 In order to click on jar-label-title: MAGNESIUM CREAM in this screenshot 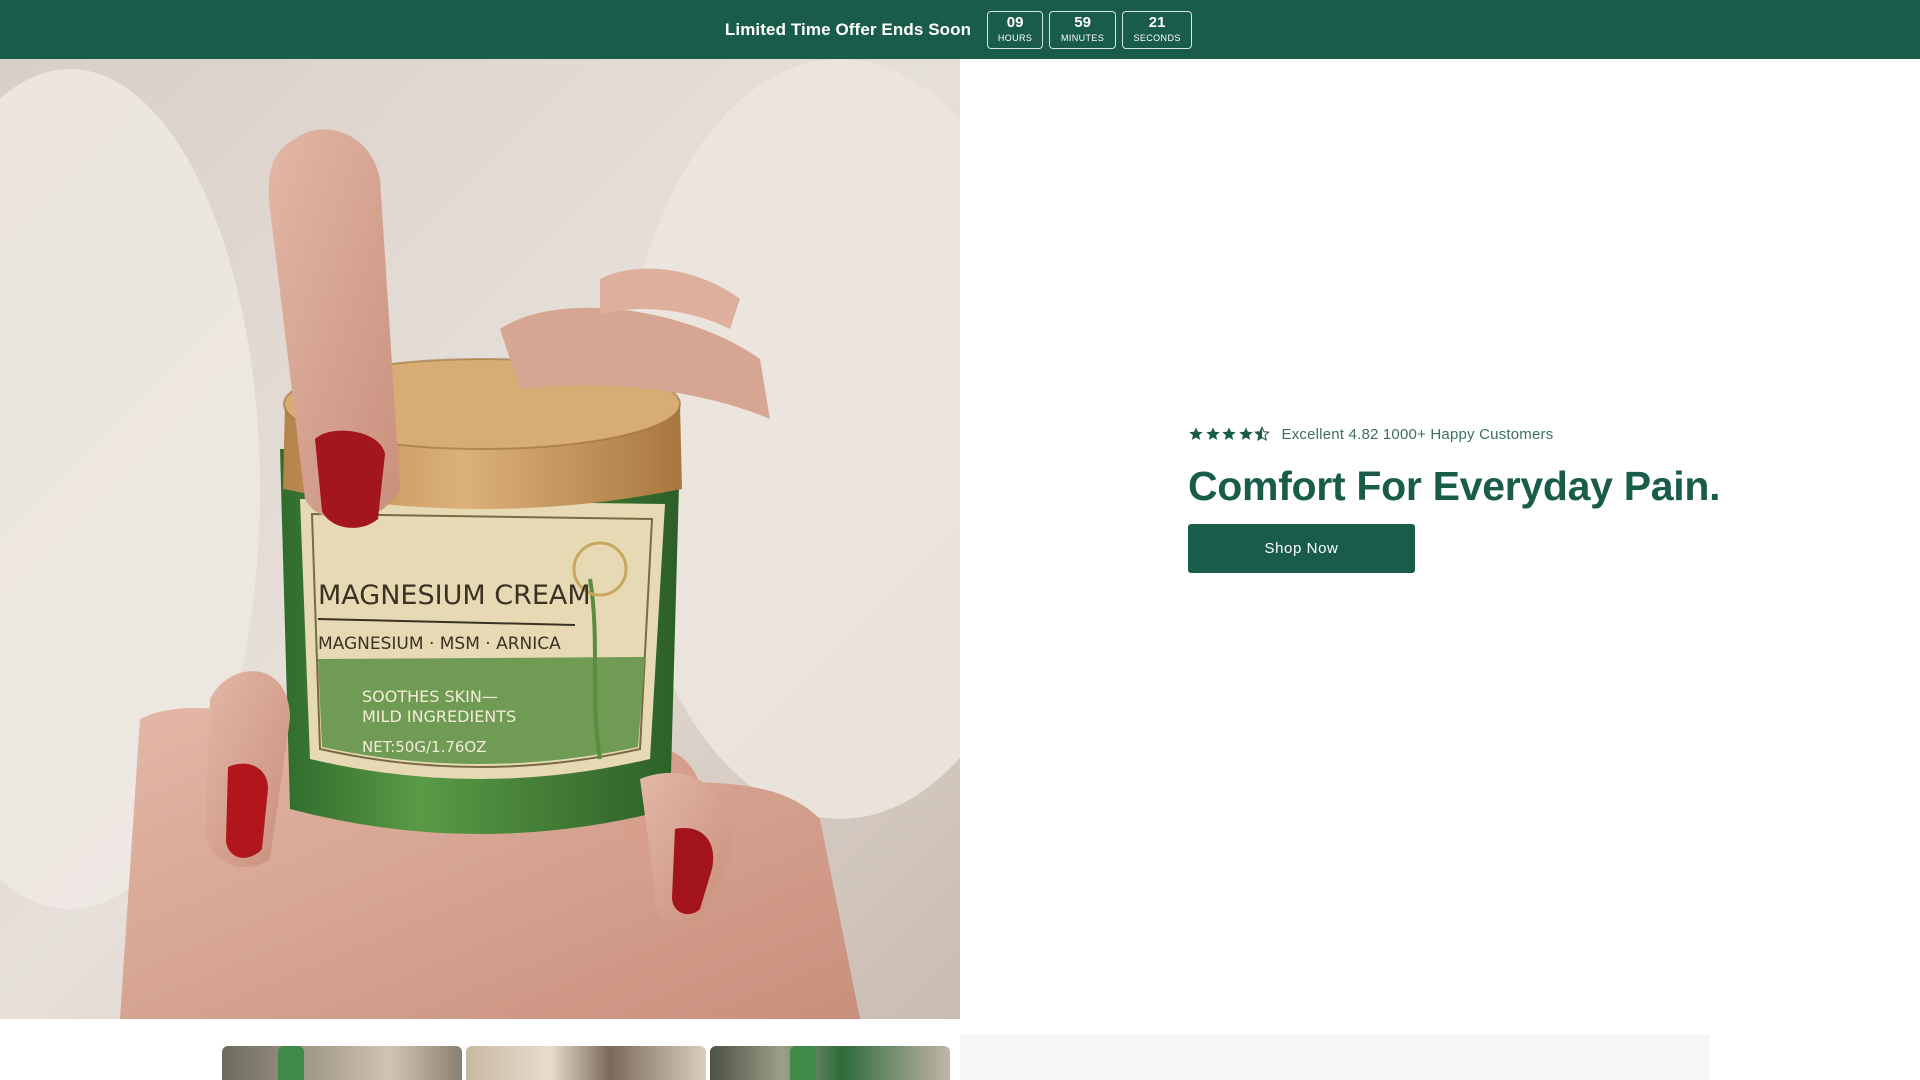, I will do `click(454, 595)`.